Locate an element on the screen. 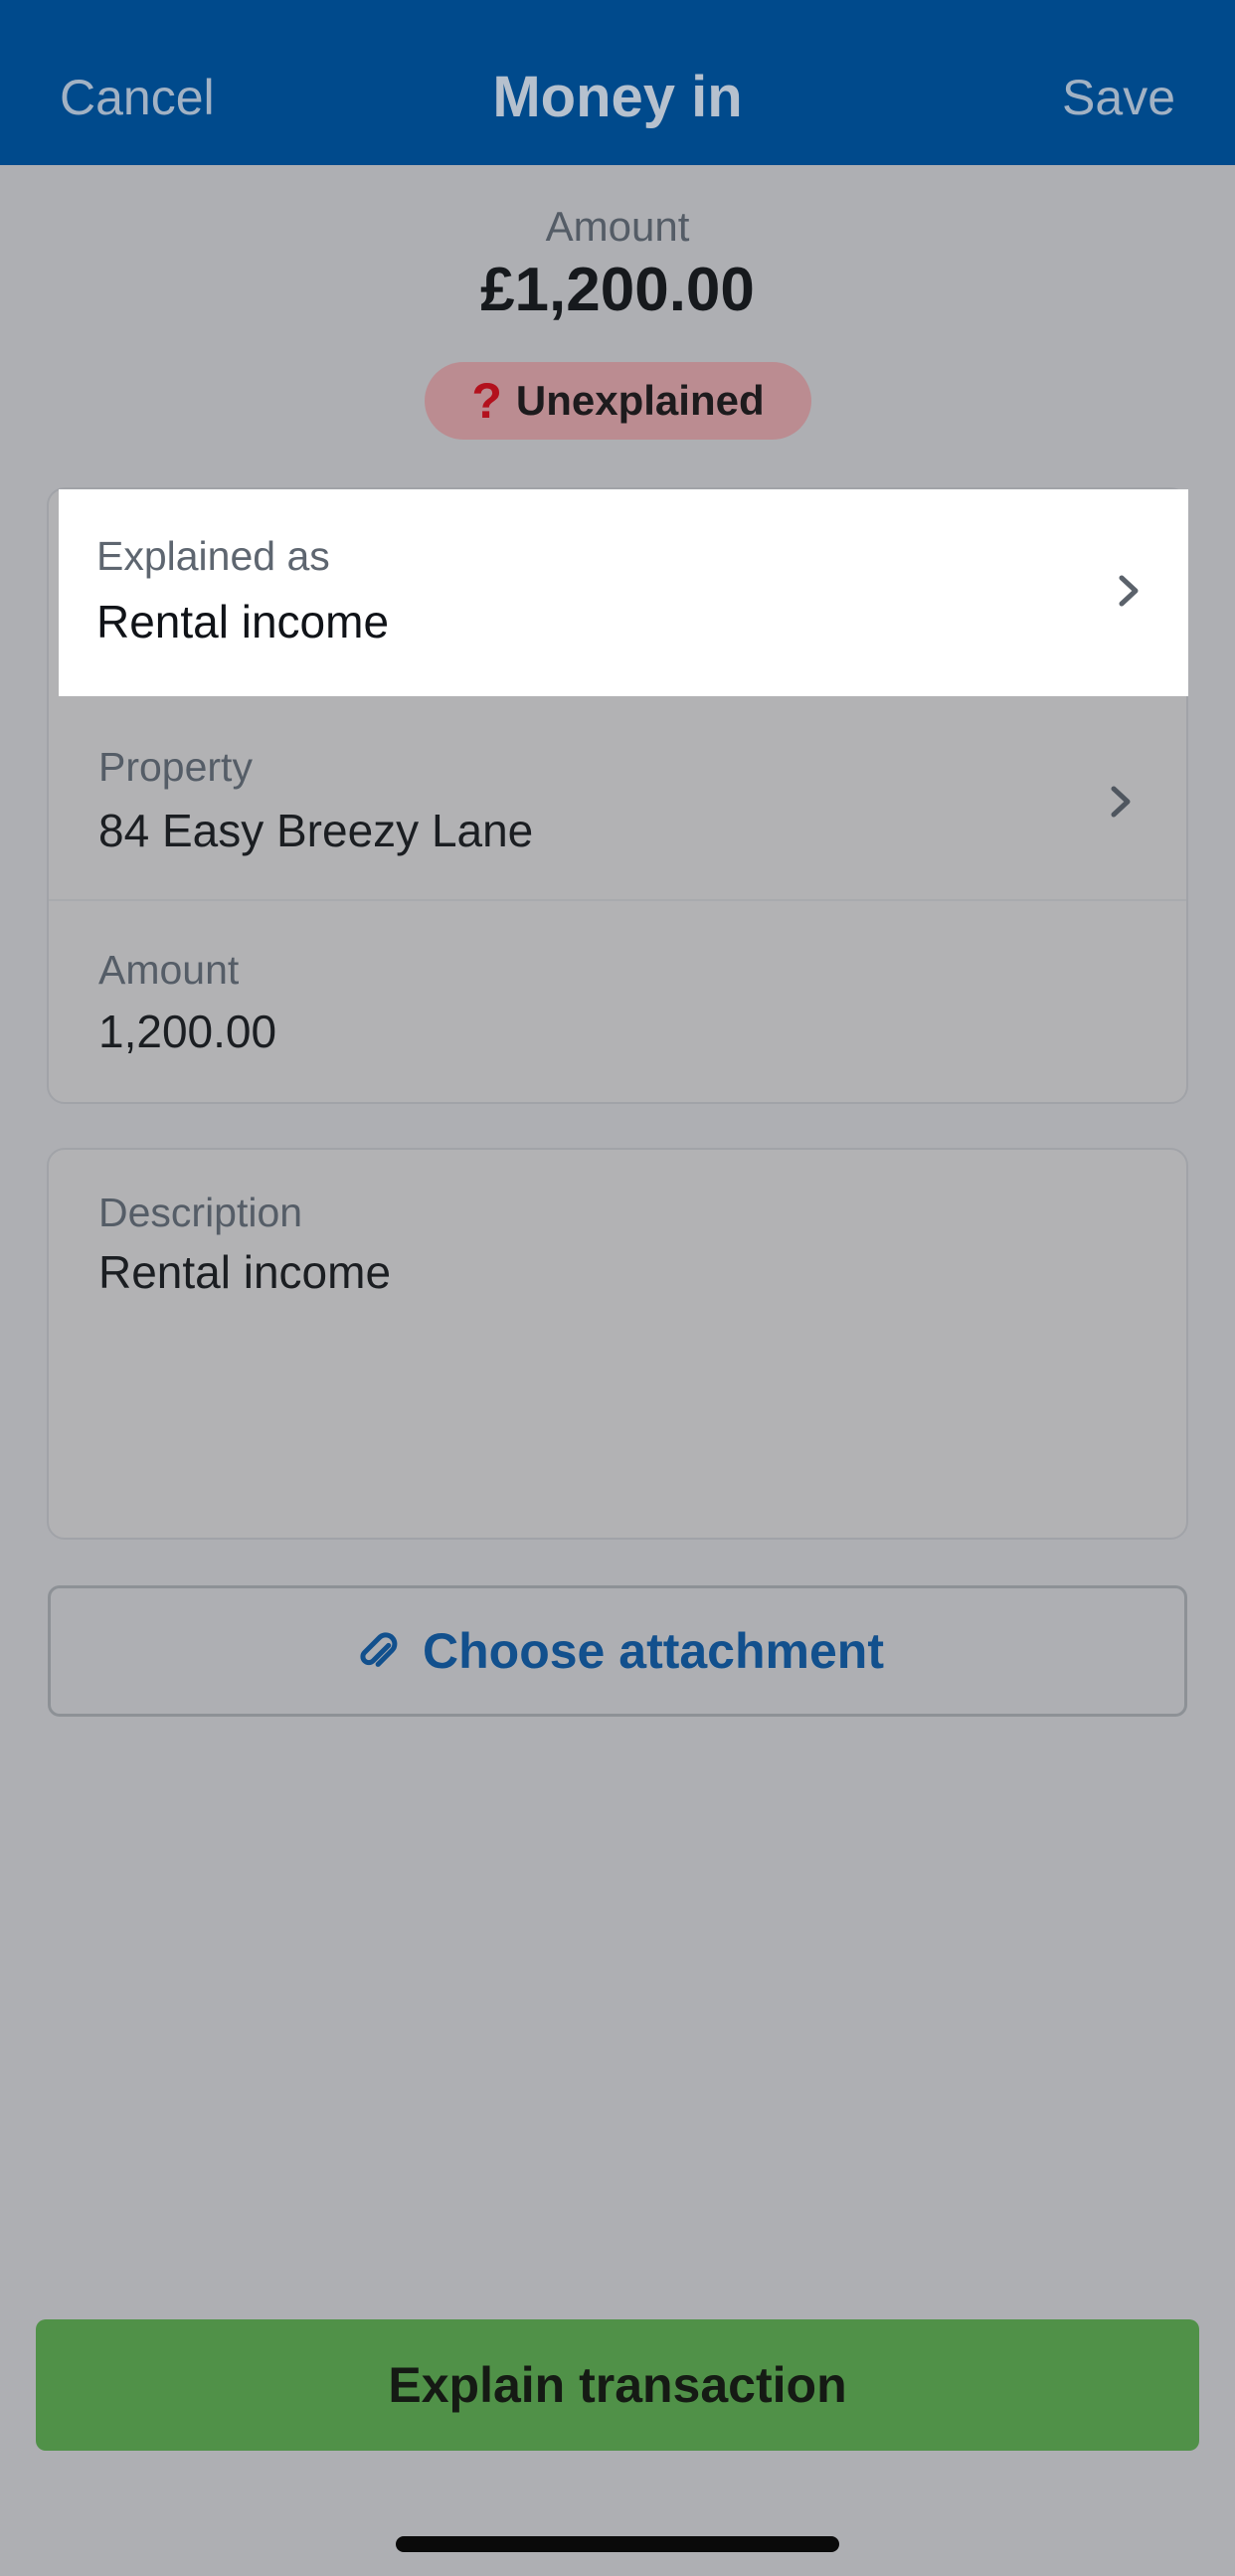  status-badge: ? Unexplained is located at coordinates (618, 401).